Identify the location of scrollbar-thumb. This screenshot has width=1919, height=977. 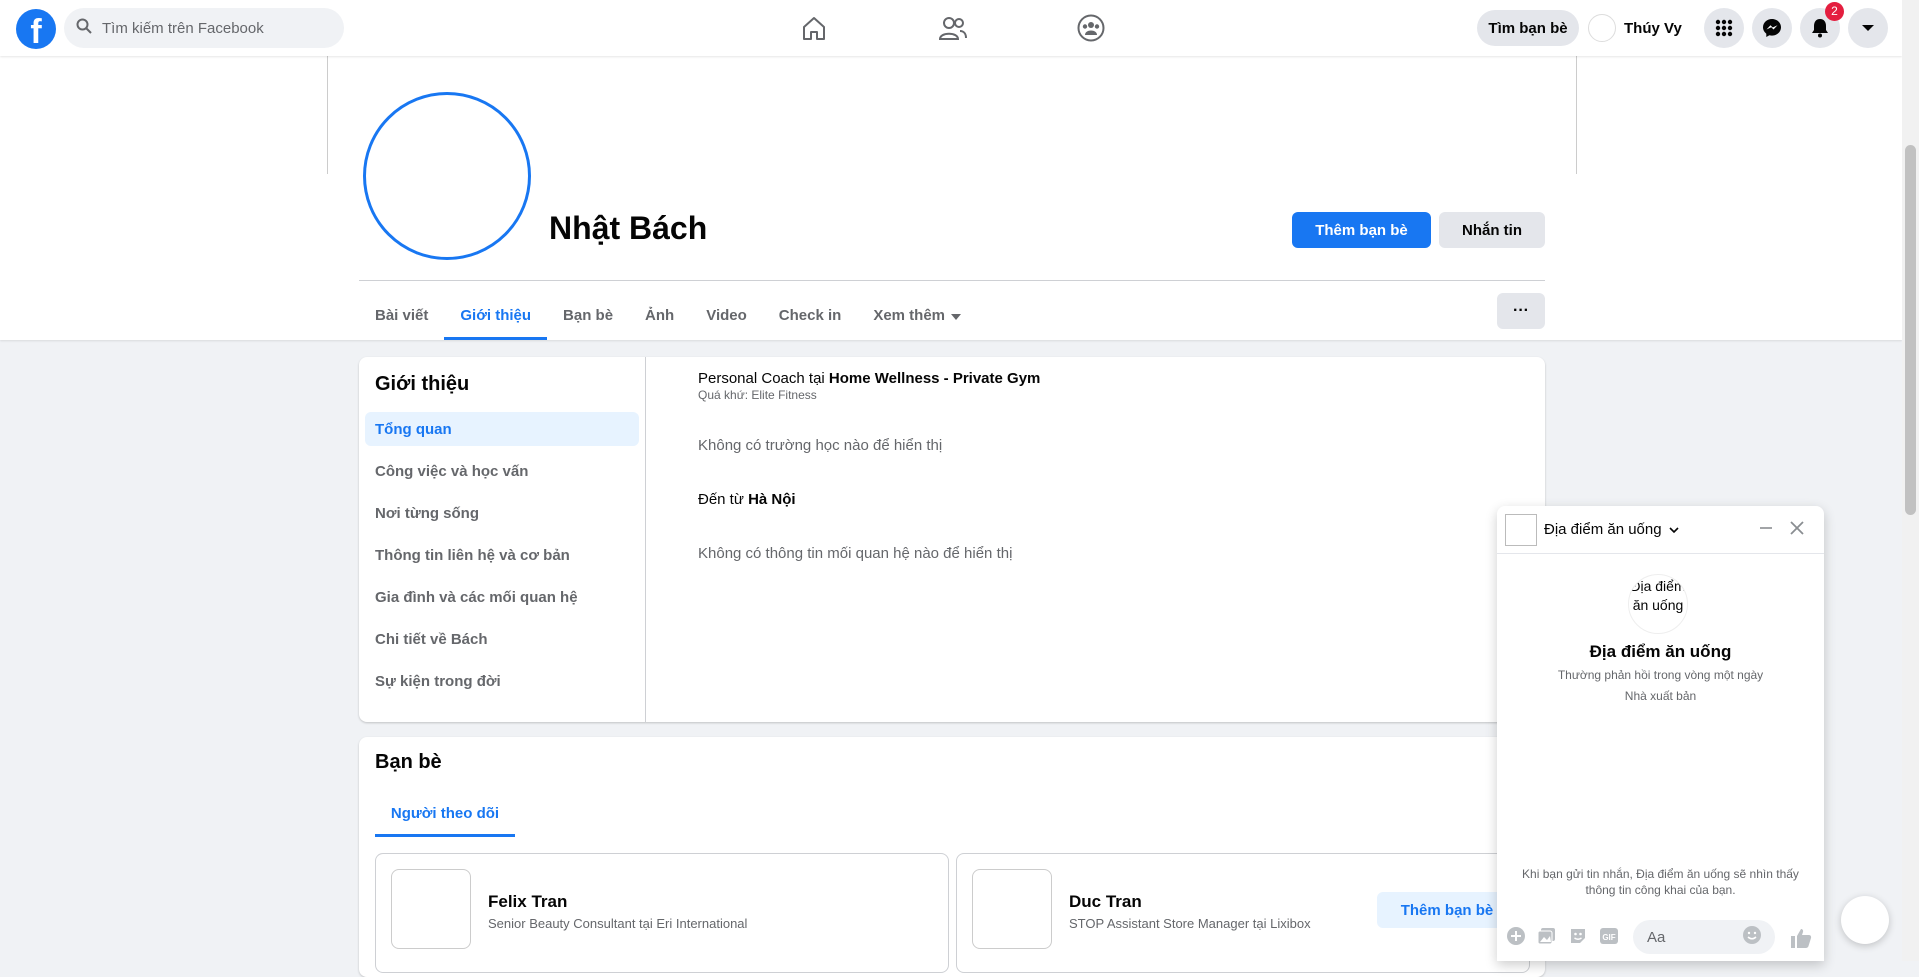
(1910, 330).